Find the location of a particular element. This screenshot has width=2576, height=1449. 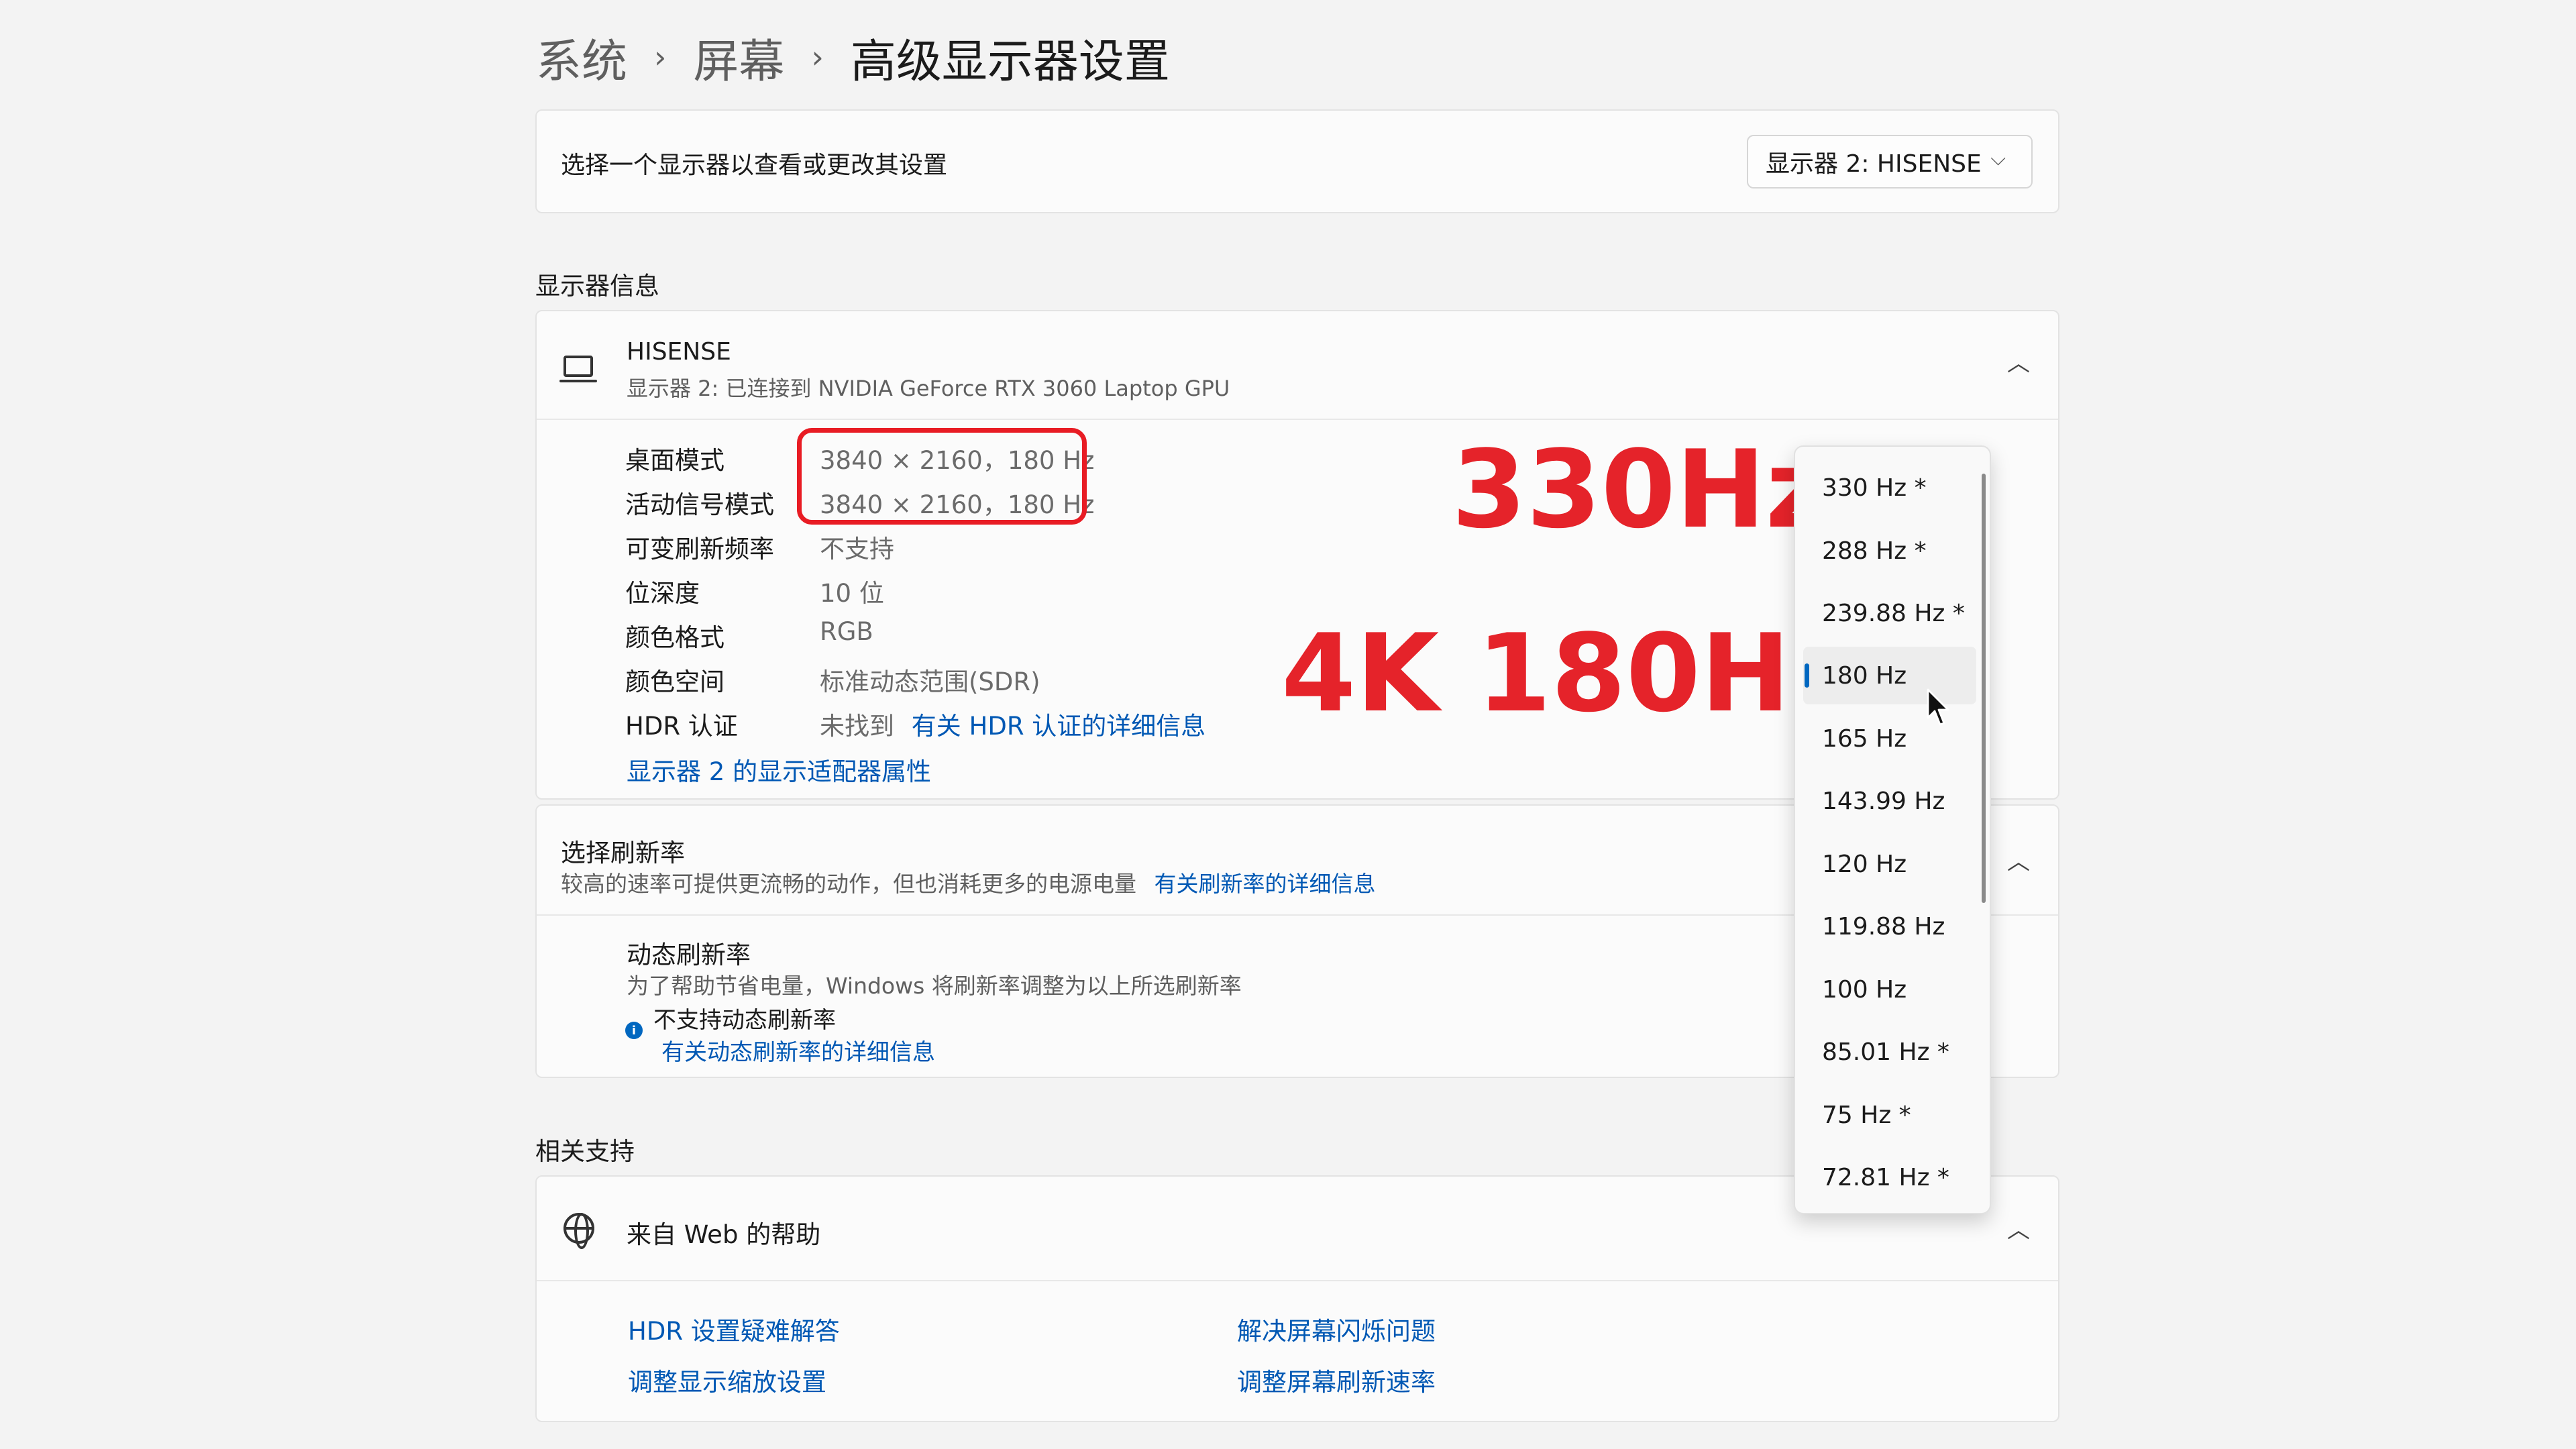

refresh-rate-desc-text: 较高的速率可提供更流畅的动作，但也消耗更多的电源电量 is located at coordinates (848, 884).